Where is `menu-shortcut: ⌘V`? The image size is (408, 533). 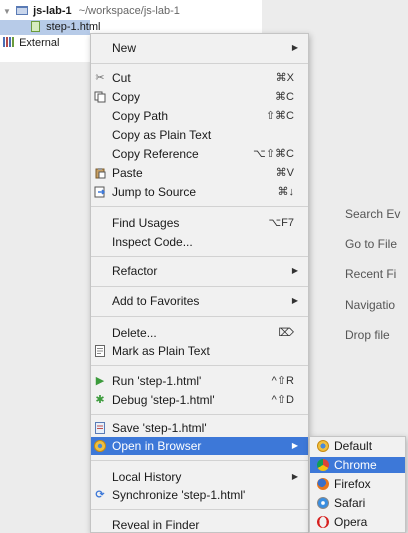
menu-shortcut: ⌘V is located at coordinates (284, 173).